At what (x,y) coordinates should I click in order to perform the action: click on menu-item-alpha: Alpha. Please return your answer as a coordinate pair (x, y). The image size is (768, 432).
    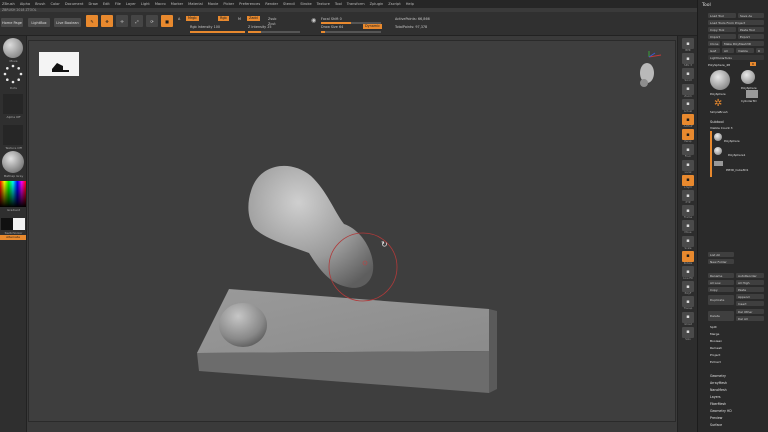
    Looking at the image, I should click on (25, 4).